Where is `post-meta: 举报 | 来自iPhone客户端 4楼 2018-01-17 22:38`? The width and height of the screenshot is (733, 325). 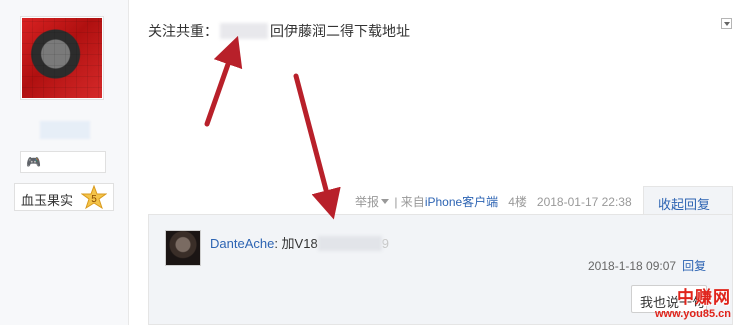 post-meta: 举报 | 来自iPhone客户端 4楼 2018-01-17 22:38 is located at coordinates (493, 201).